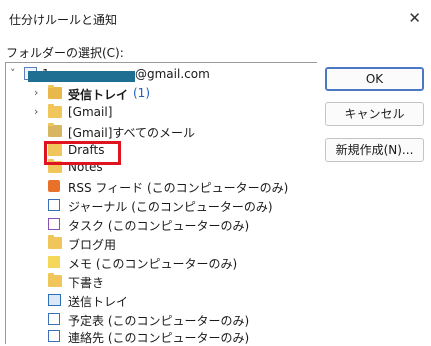 This screenshot has height=346, width=431. What do you see at coordinates (54, 336) in the screenshot?
I see `contacts-icon` at bounding box center [54, 336].